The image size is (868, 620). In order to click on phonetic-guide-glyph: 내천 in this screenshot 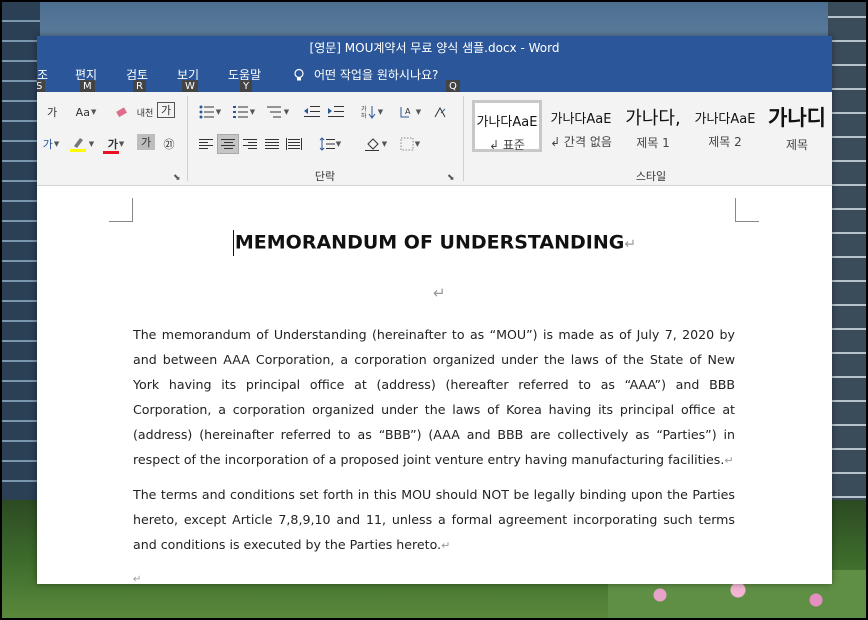, I will do `click(145, 113)`.